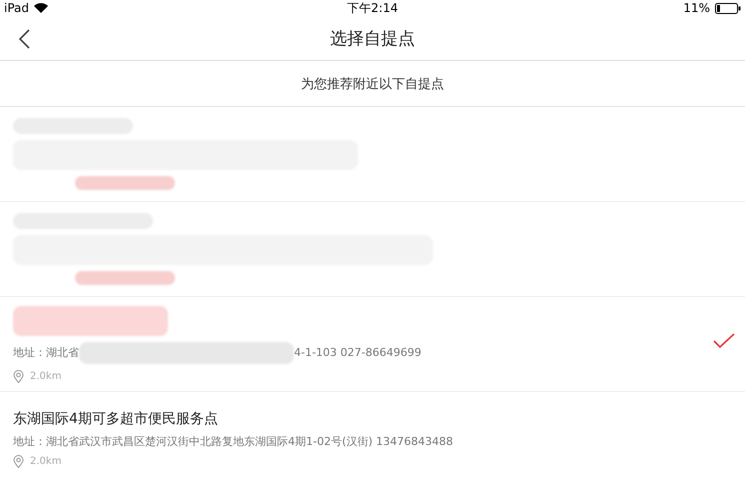 This screenshot has width=745, height=479. Describe the element at coordinates (41, 8) in the screenshot. I see `wifi-icon` at that location.